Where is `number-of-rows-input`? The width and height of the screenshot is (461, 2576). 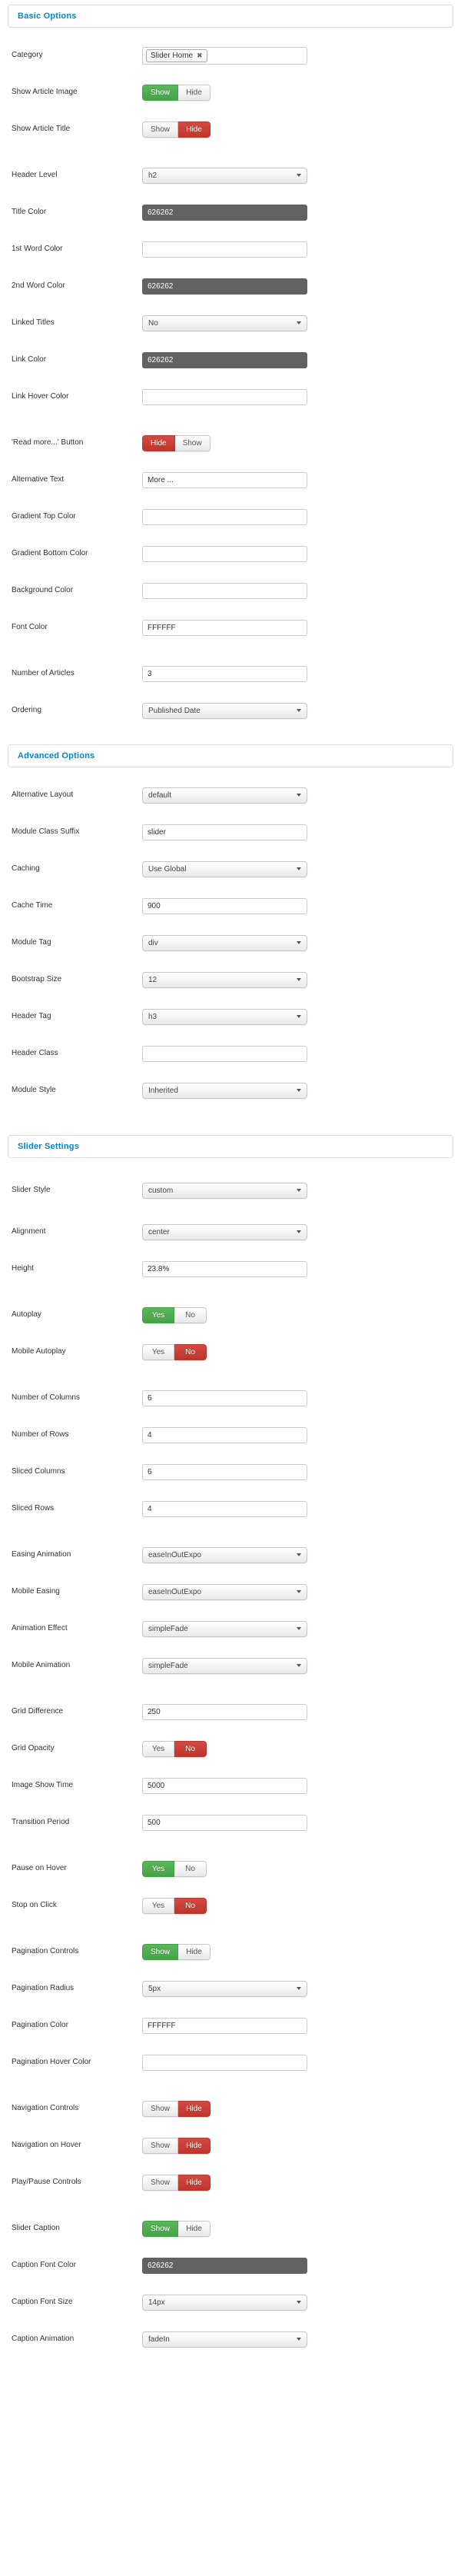
number-of-rows-input is located at coordinates (224, 1434).